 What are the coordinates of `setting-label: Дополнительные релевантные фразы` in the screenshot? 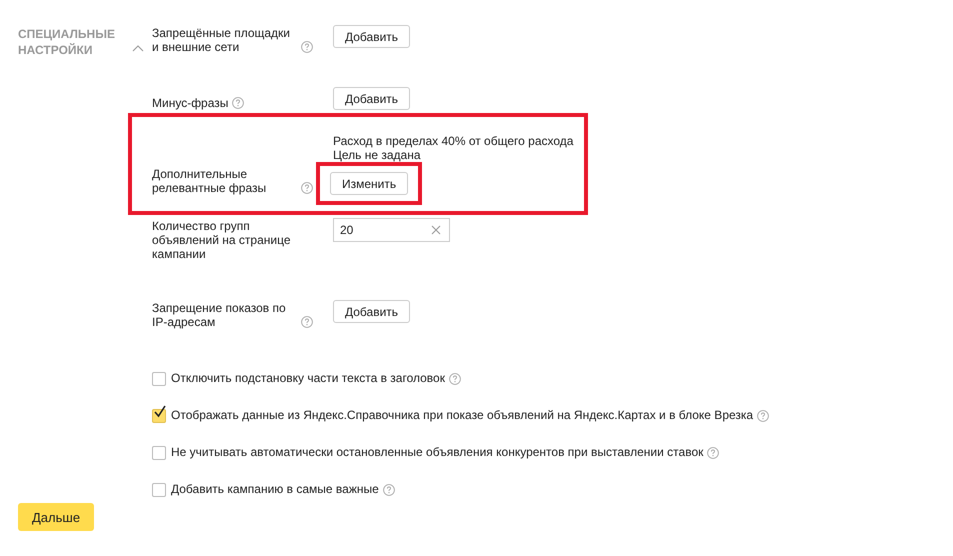 It's located at (210, 181).